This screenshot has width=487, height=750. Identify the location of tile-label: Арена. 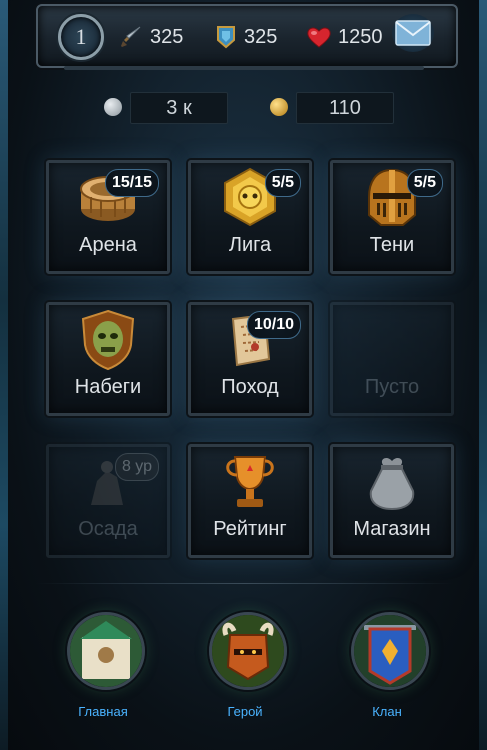
(108, 245).